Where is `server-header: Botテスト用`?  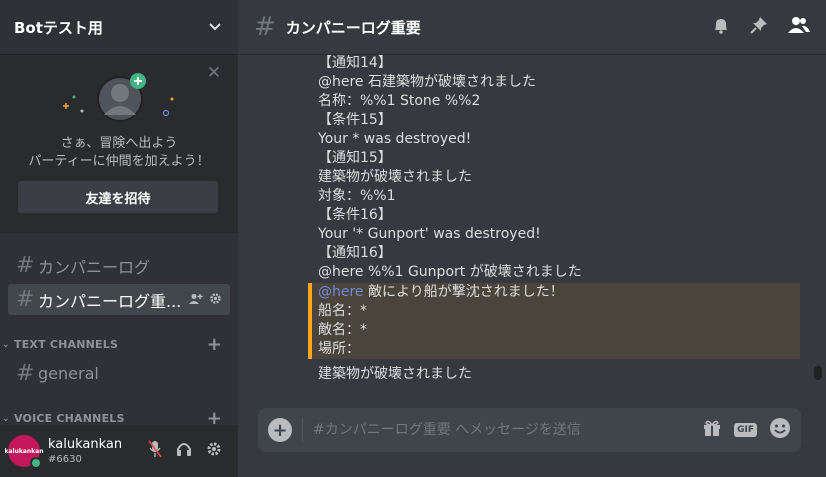
server-header: Botテスト用 is located at coordinates (119, 27).